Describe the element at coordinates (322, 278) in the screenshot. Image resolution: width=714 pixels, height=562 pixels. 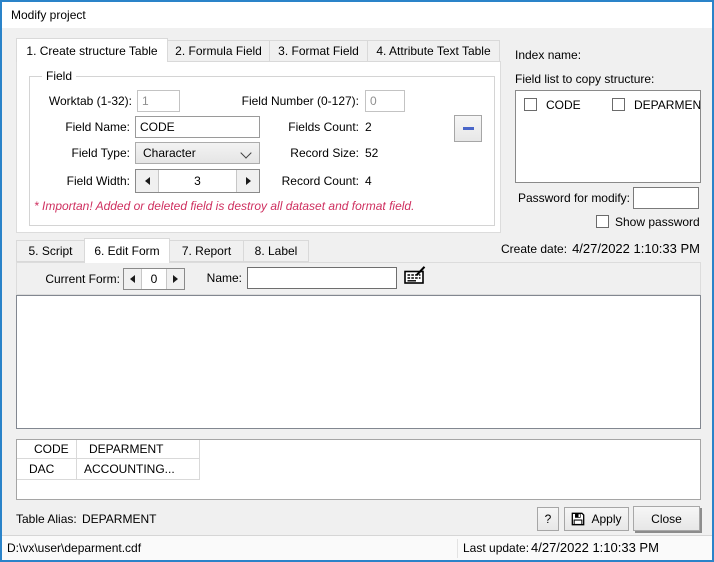
I see `form-name-input` at that location.